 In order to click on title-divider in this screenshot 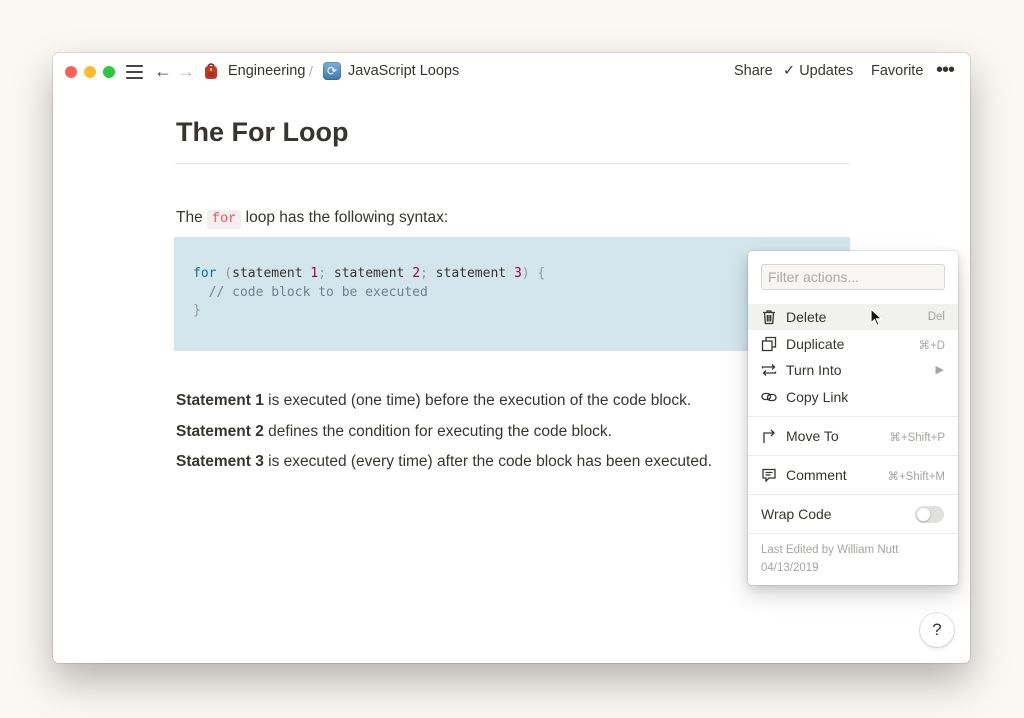, I will do `click(512, 163)`.